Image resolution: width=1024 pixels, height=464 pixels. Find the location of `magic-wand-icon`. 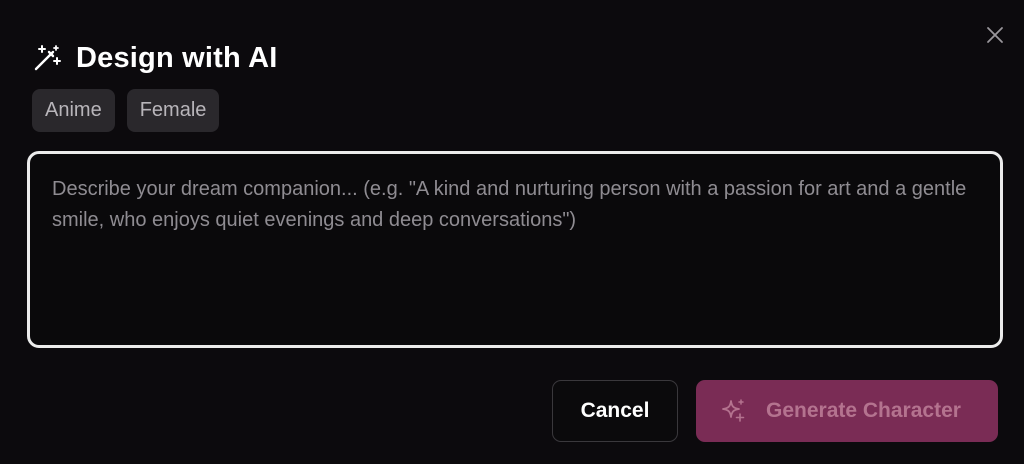

magic-wand-icon is located at coordinates (47, 58).